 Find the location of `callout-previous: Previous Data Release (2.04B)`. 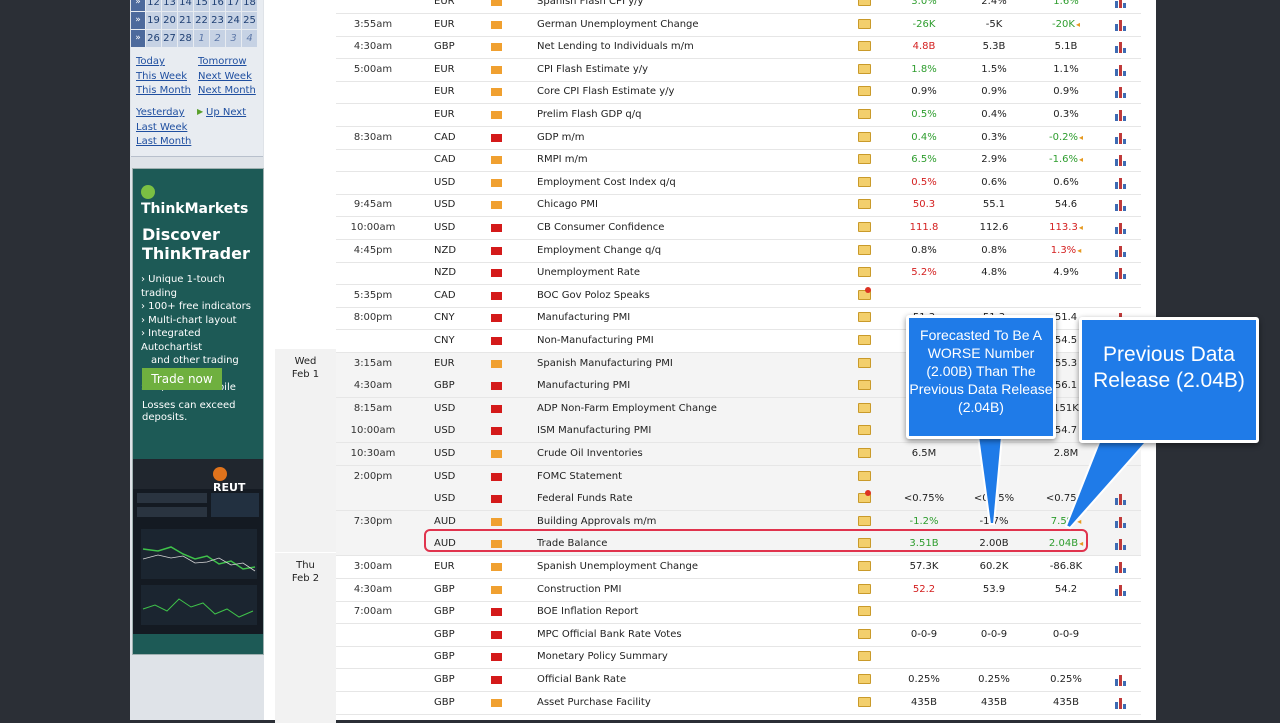

callout-previous: Previous Data Release (2.04B) is located at coordinates (1169, 380).